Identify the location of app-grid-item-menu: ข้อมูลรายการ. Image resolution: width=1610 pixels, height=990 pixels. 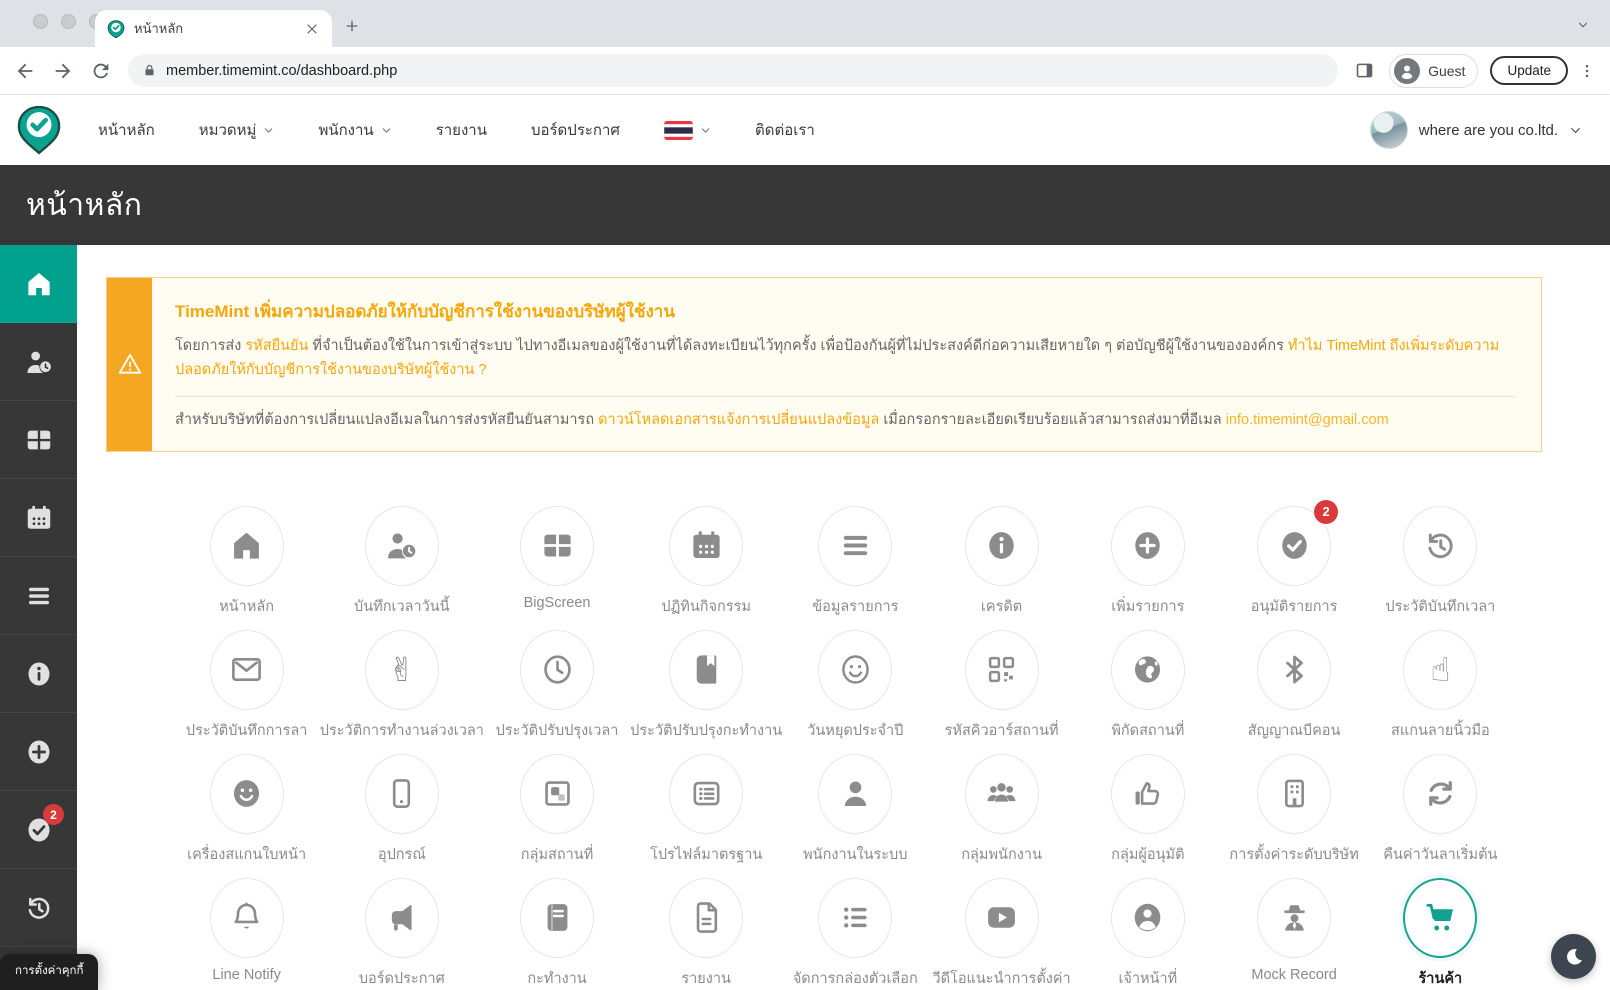
(855, 561).